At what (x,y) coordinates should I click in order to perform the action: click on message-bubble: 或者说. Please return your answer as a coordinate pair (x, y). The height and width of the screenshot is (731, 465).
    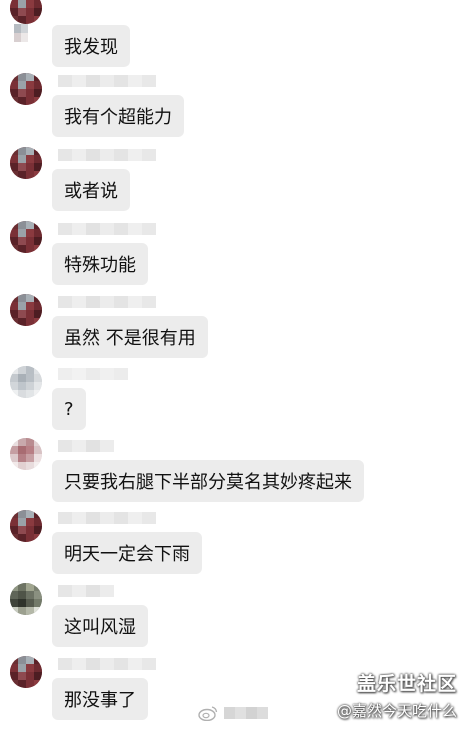
    Looking at the image, I should click on (91, 190).